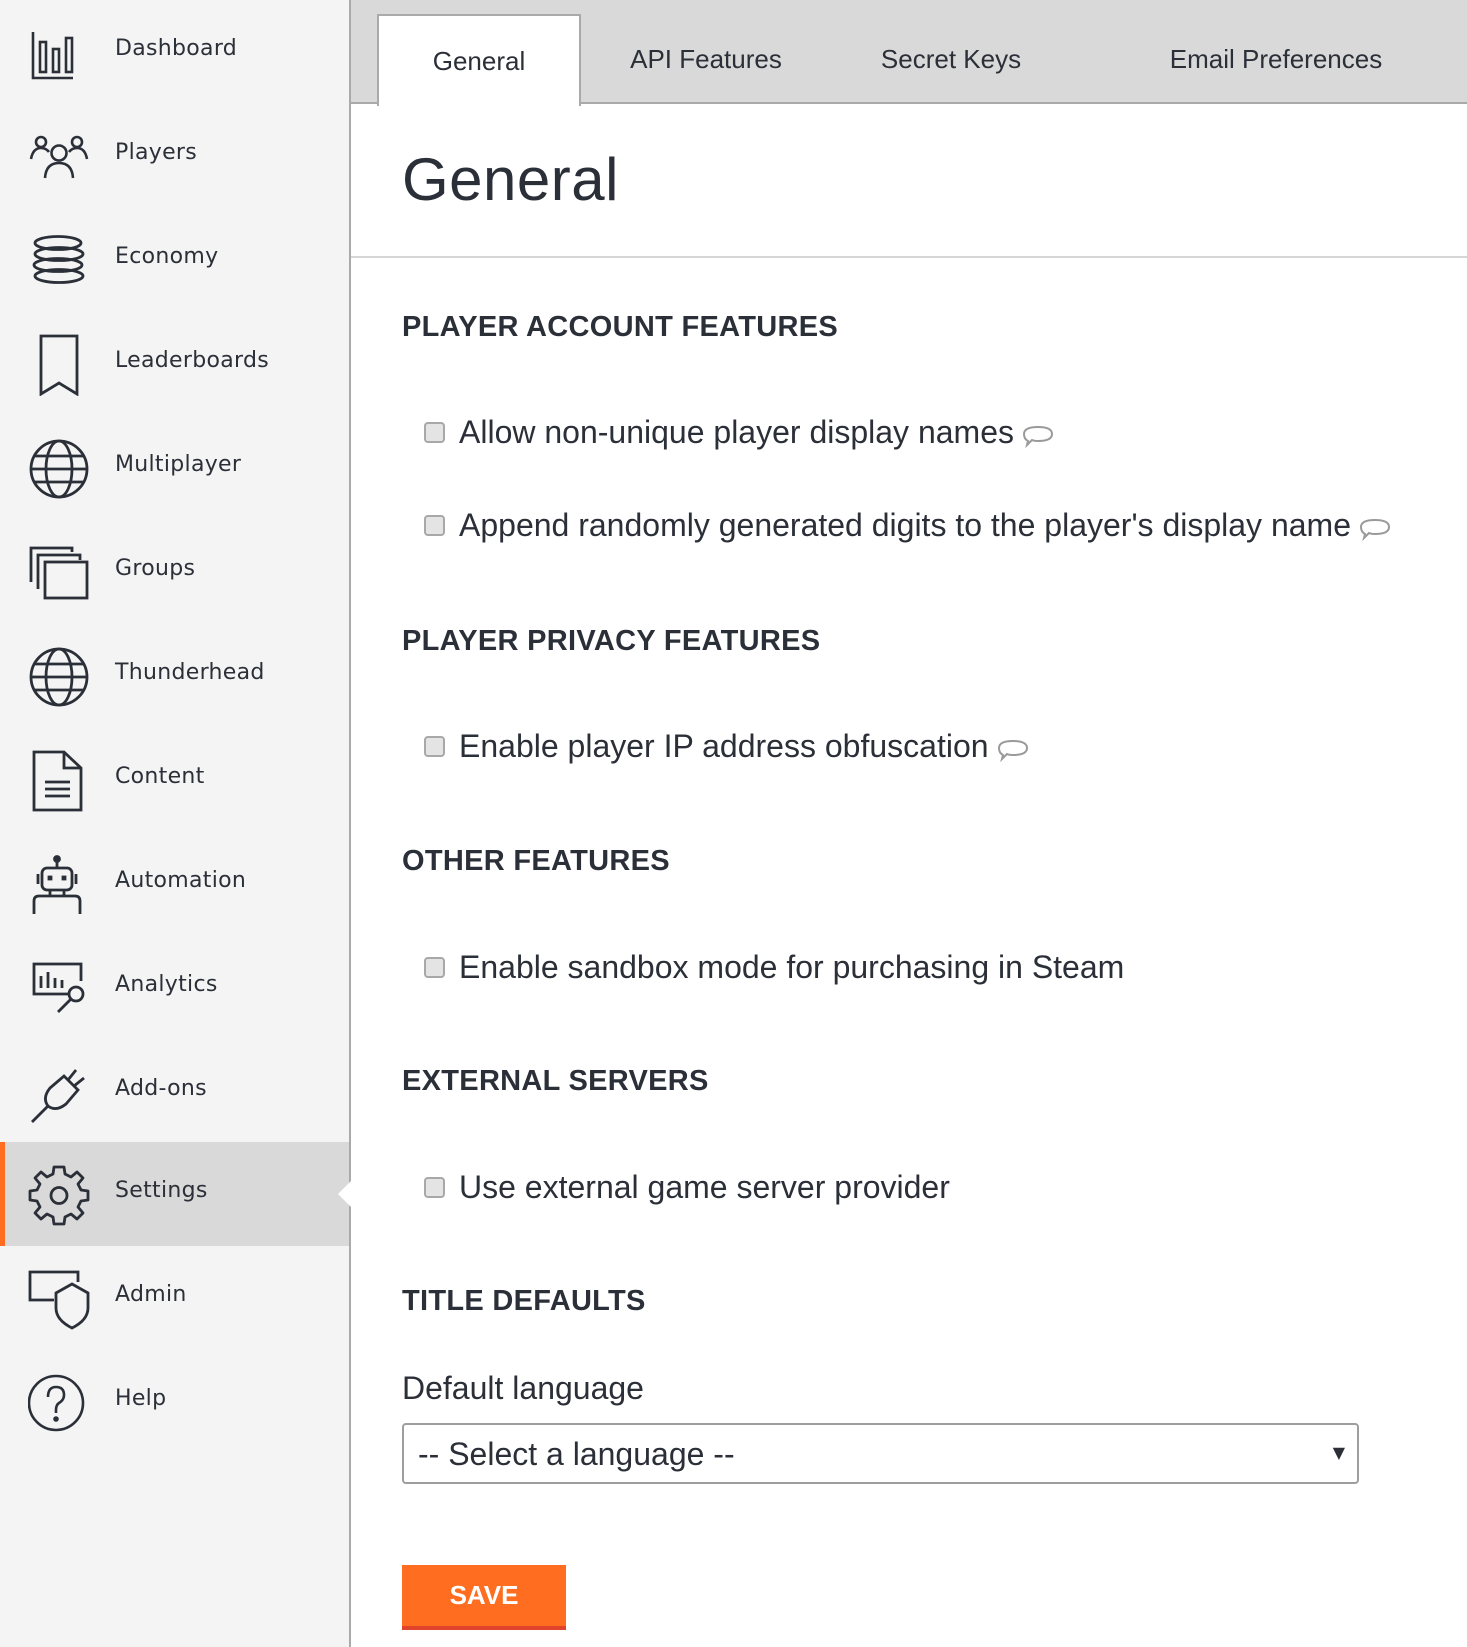 The image size is (1467, 1647). What do you see at coordinates (536, 861) in the screenshot?
I see `section-heading-other-features: OTHER FEATURES` at bounding box center [536, 861].